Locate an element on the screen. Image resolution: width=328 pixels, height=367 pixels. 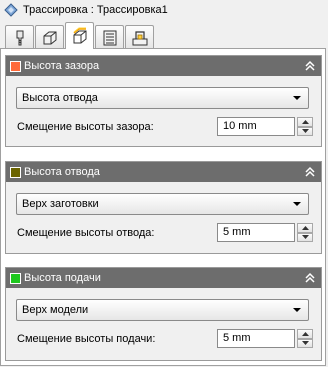
retract-offset-input: 5 mm is located at coordinates (256, 232).